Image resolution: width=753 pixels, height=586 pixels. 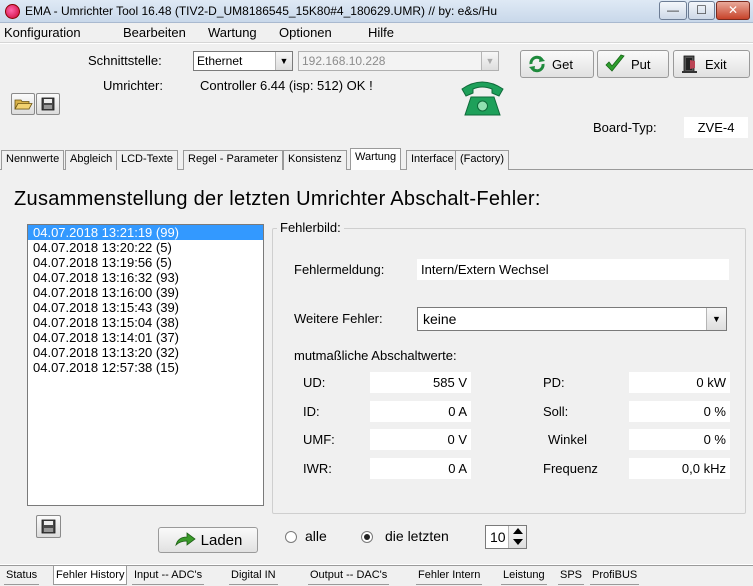 I want to click on list-item: 04.07.2018 13:21:19 (99), so click(x=145, y=232).